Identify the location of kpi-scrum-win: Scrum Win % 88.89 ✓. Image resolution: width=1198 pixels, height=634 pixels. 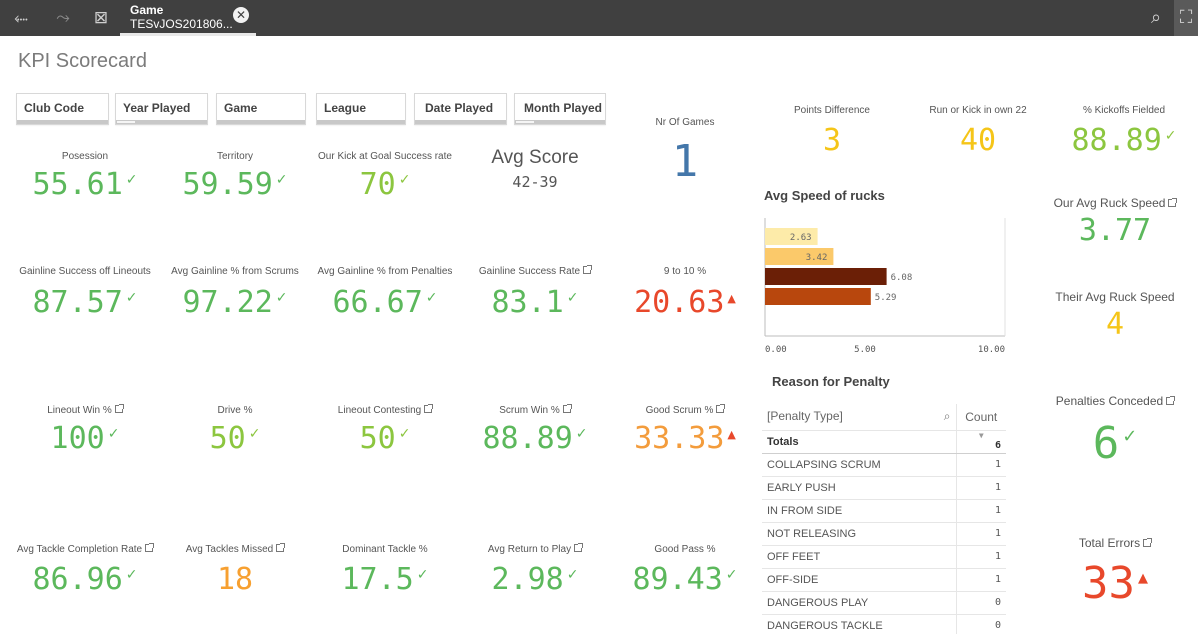
(535, 429).